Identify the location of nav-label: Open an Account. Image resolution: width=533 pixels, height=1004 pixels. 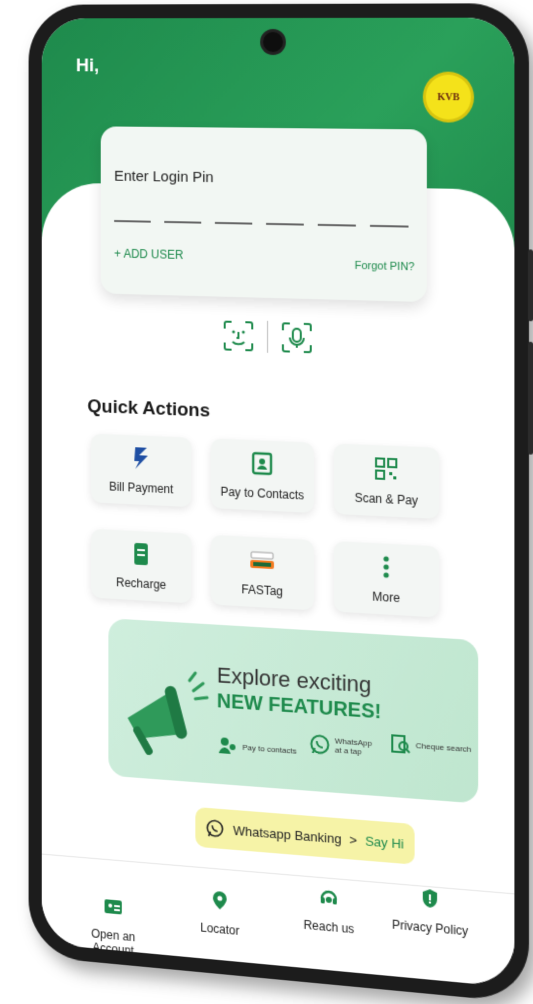
(113, 943).